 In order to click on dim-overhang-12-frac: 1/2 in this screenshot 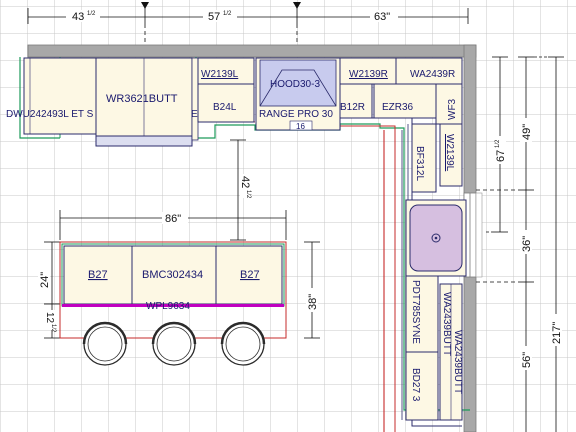, I will do `click(53, 328)`.